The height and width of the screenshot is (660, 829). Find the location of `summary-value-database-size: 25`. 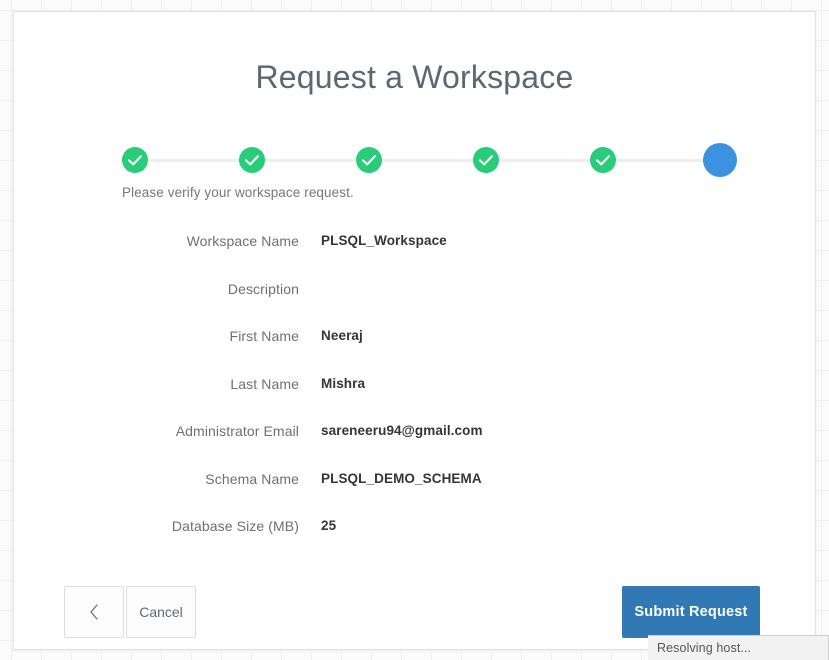

summary-value-database-size: 25 is located at coordinates (329, 525).